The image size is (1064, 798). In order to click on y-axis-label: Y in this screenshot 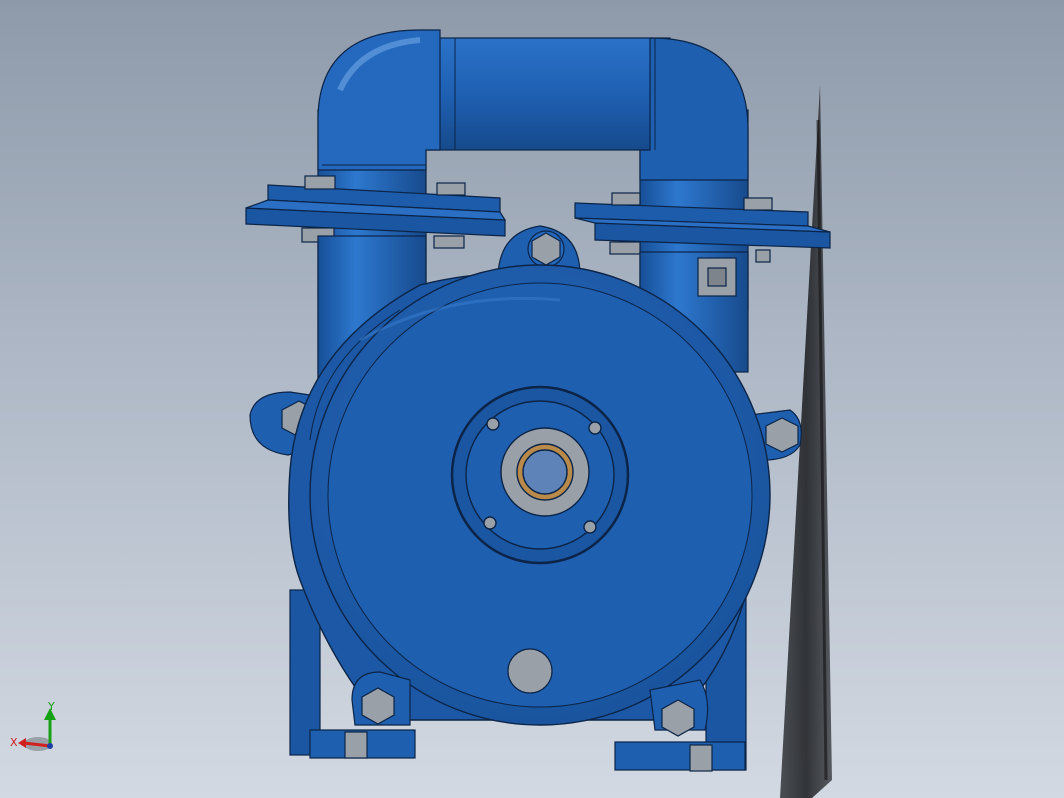, I will do `click(51, 706)`.